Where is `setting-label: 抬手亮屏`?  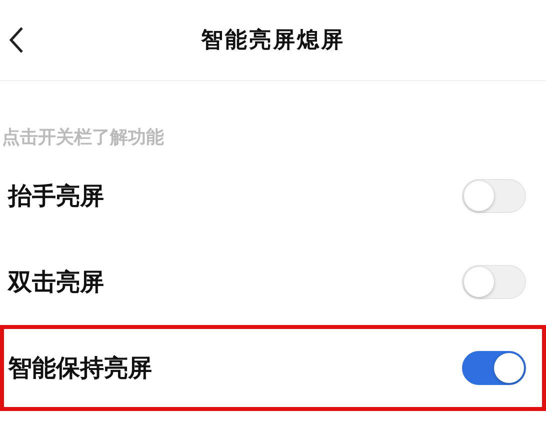 setting-label: 抬手亮屏 is located at coordinates (56, 196).